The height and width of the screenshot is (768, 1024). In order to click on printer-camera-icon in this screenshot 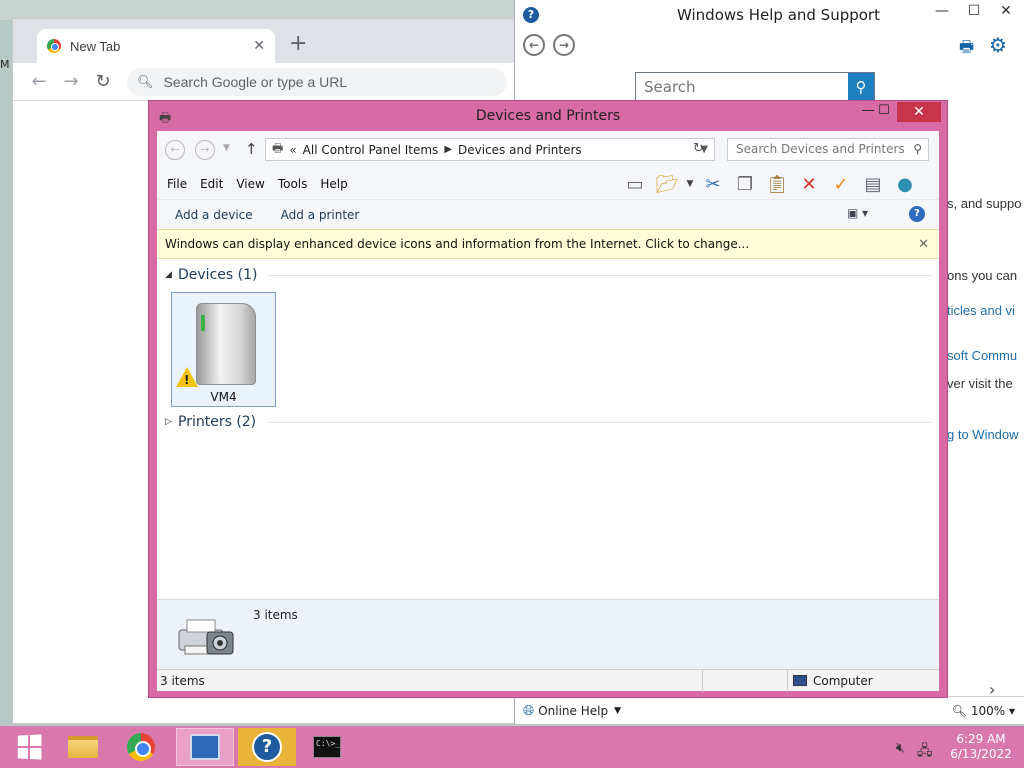, I will do `click(206, 637)`.